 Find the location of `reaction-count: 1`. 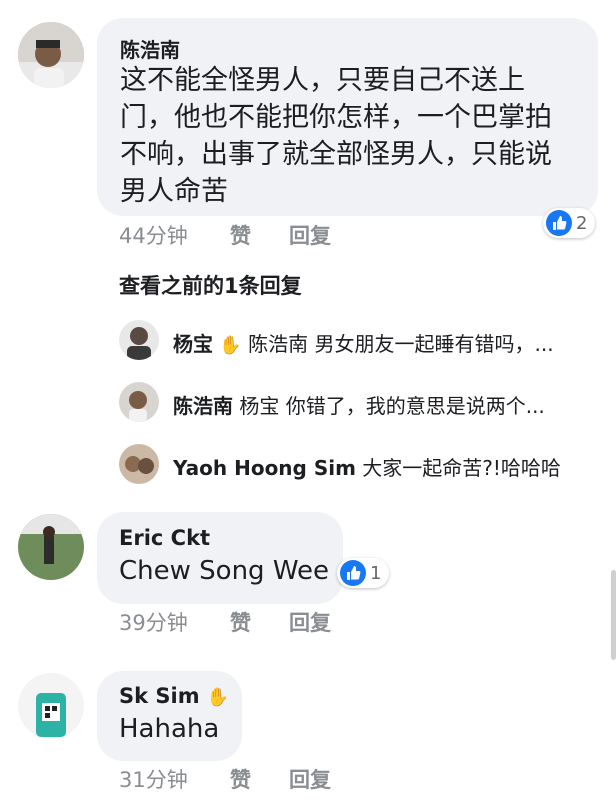

reaction-count: 1 is located at coordinates (363, 573).